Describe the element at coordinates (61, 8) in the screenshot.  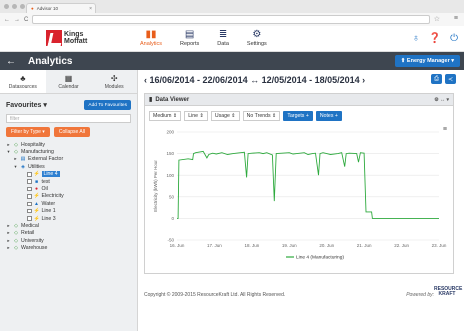
I see `browser-tab: ● Advisor 10 ×` at that location.